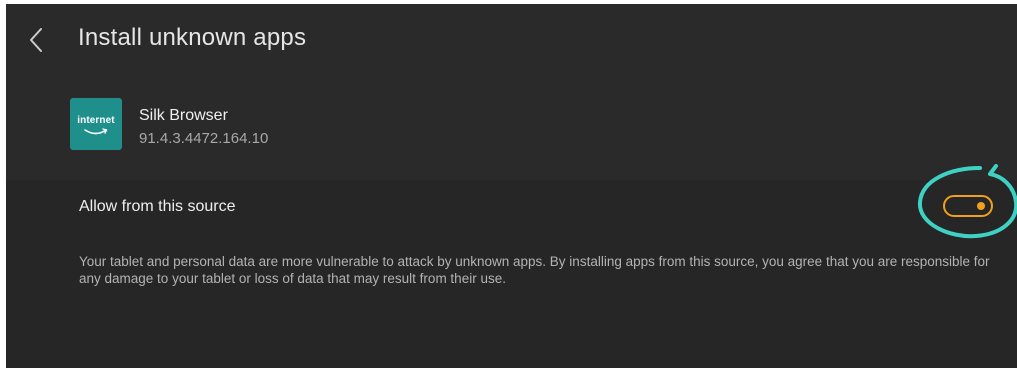 Image resolution: width=1017 pixels, height=368 pixels. I want to click on back-button, so click(36, 40).